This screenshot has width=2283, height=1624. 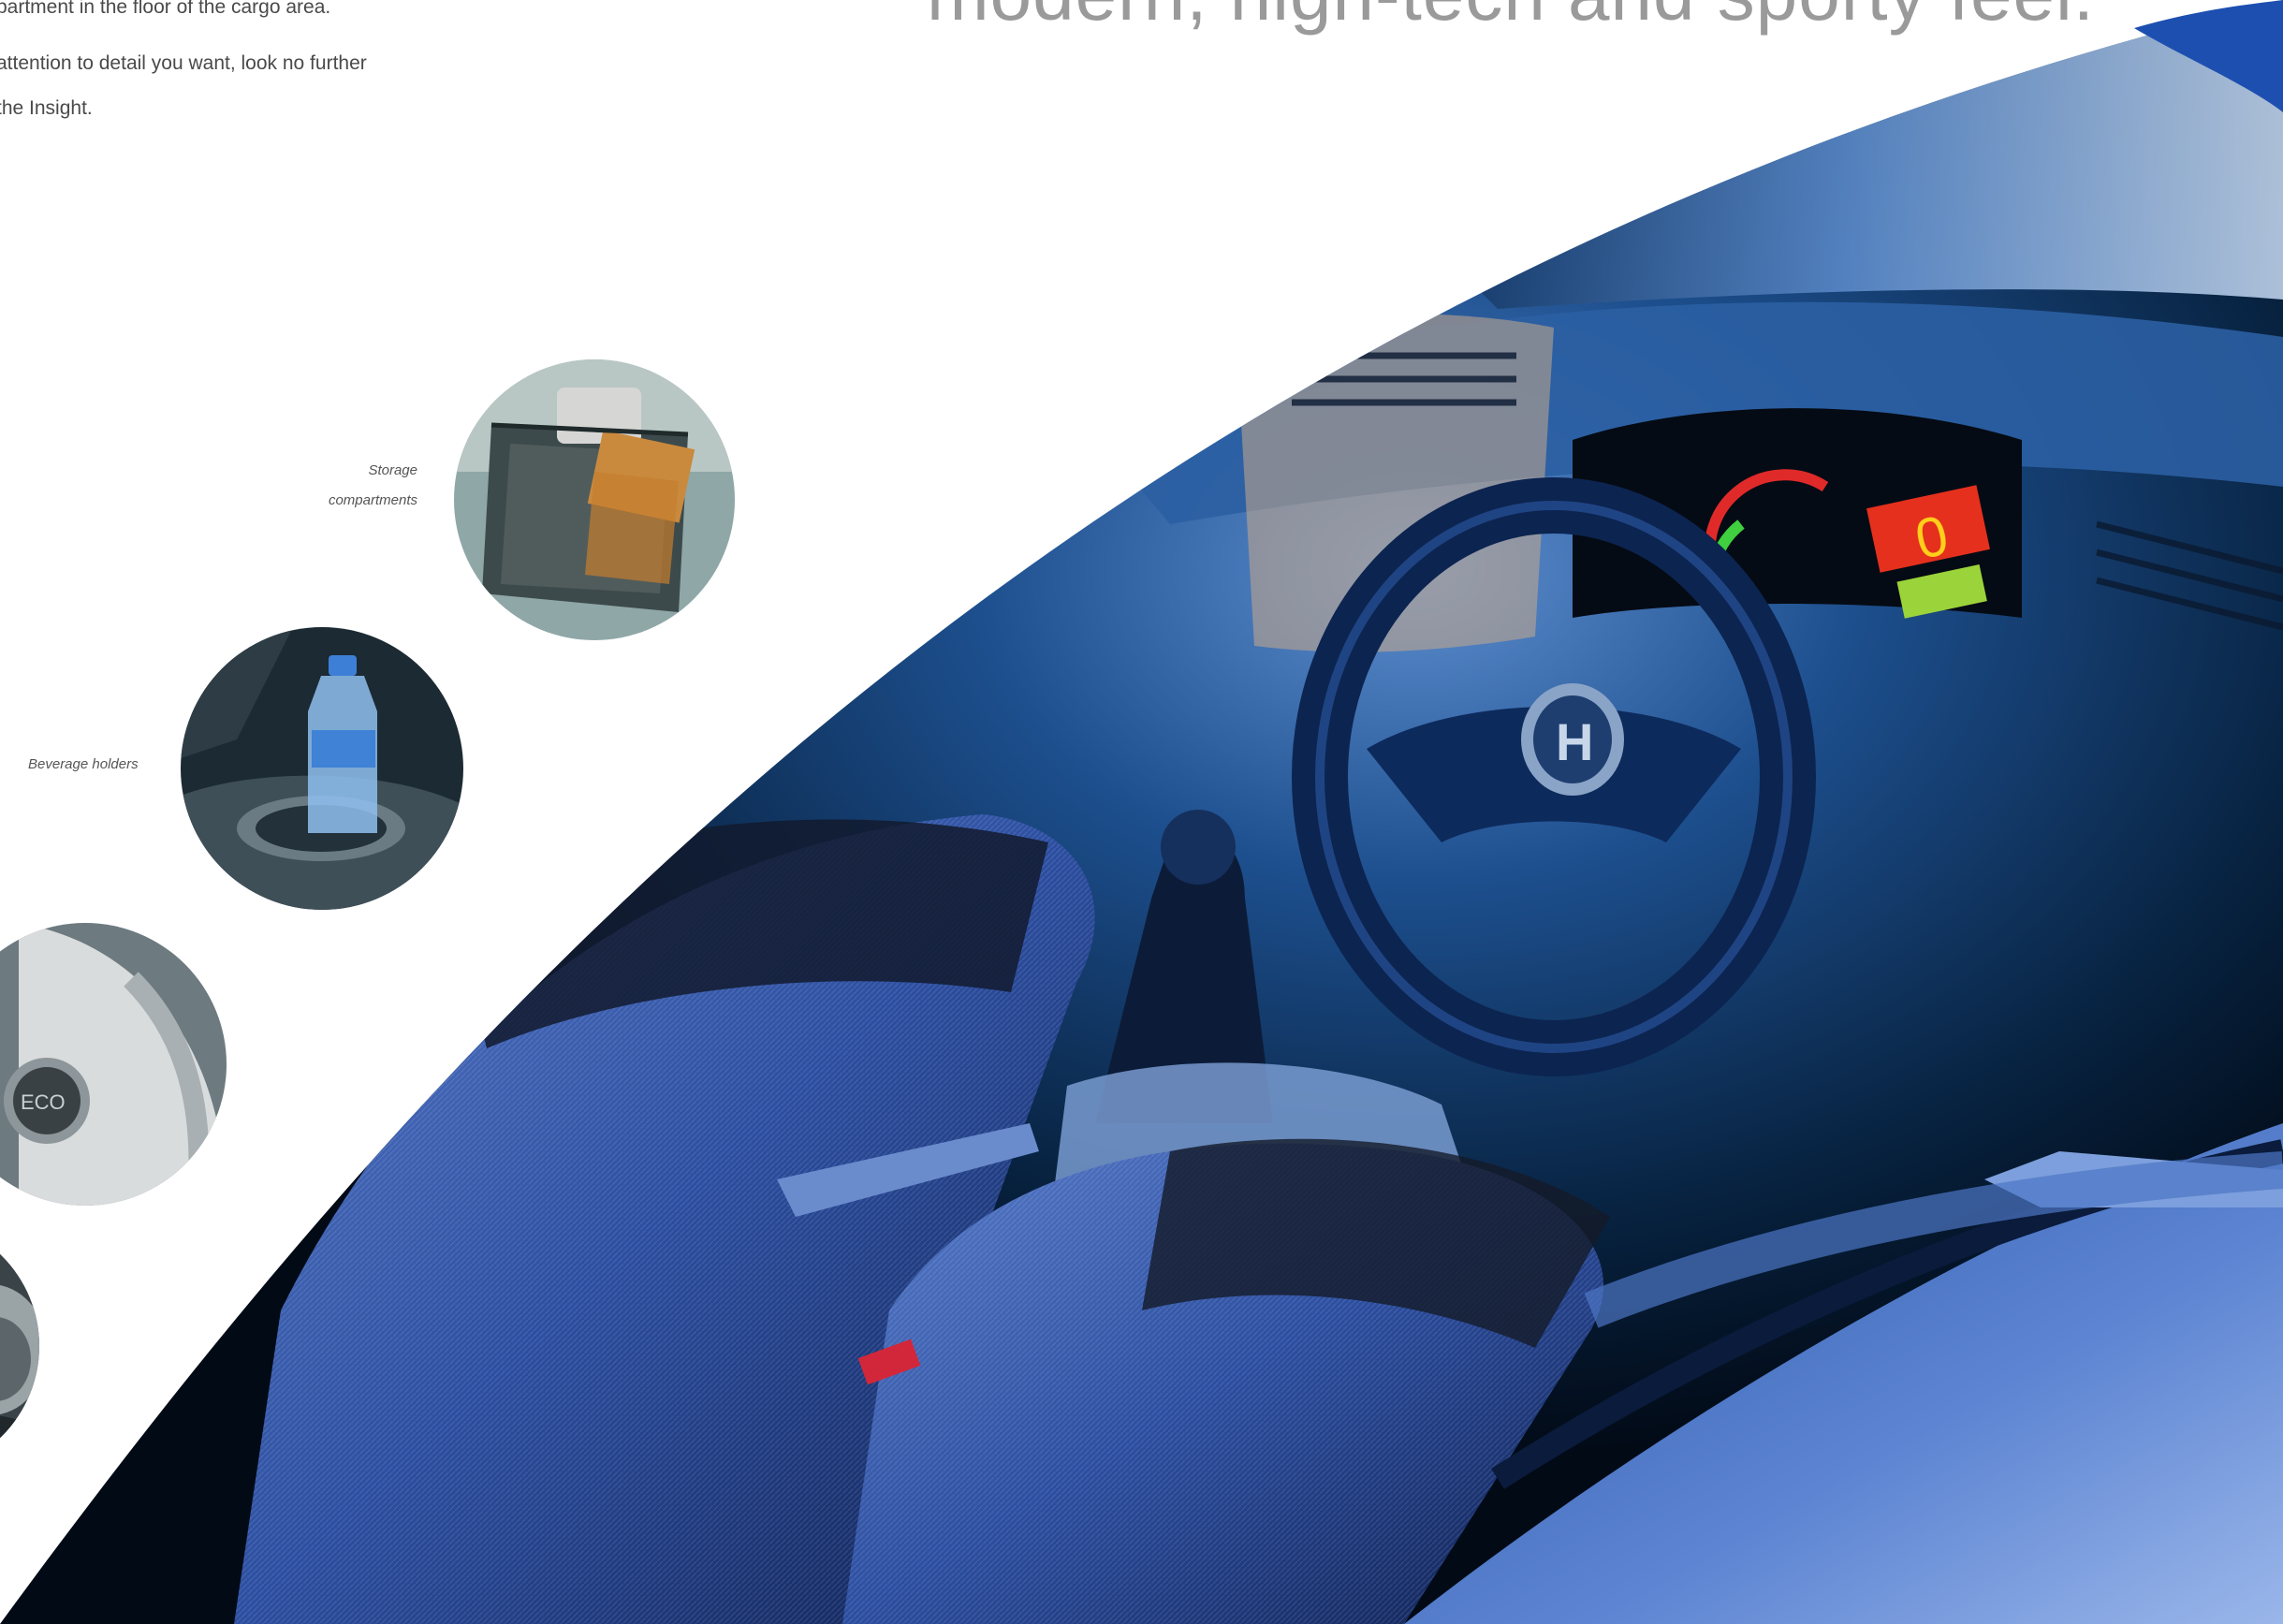 I want to click on caption-storage-line1: Storage, so click(x=392, y=470).